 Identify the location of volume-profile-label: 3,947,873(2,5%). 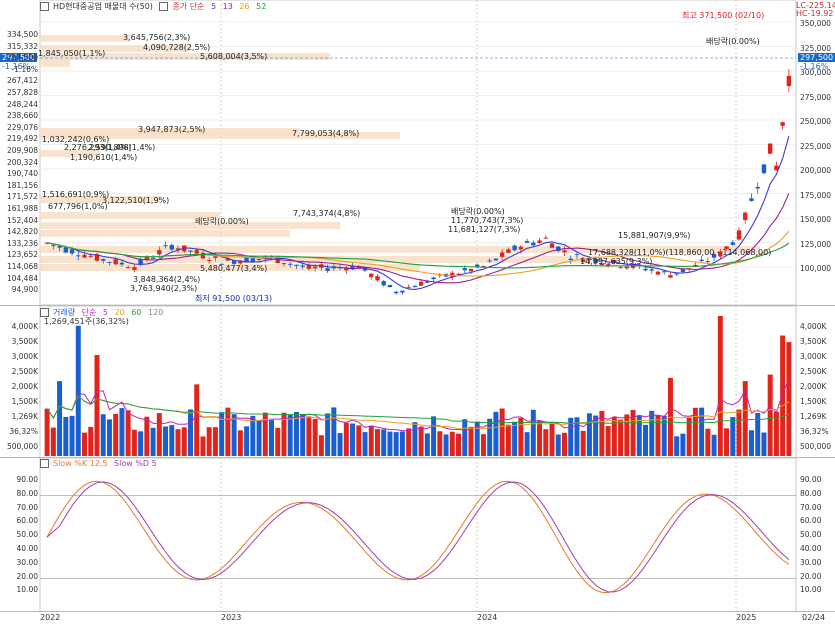
(172, 129).